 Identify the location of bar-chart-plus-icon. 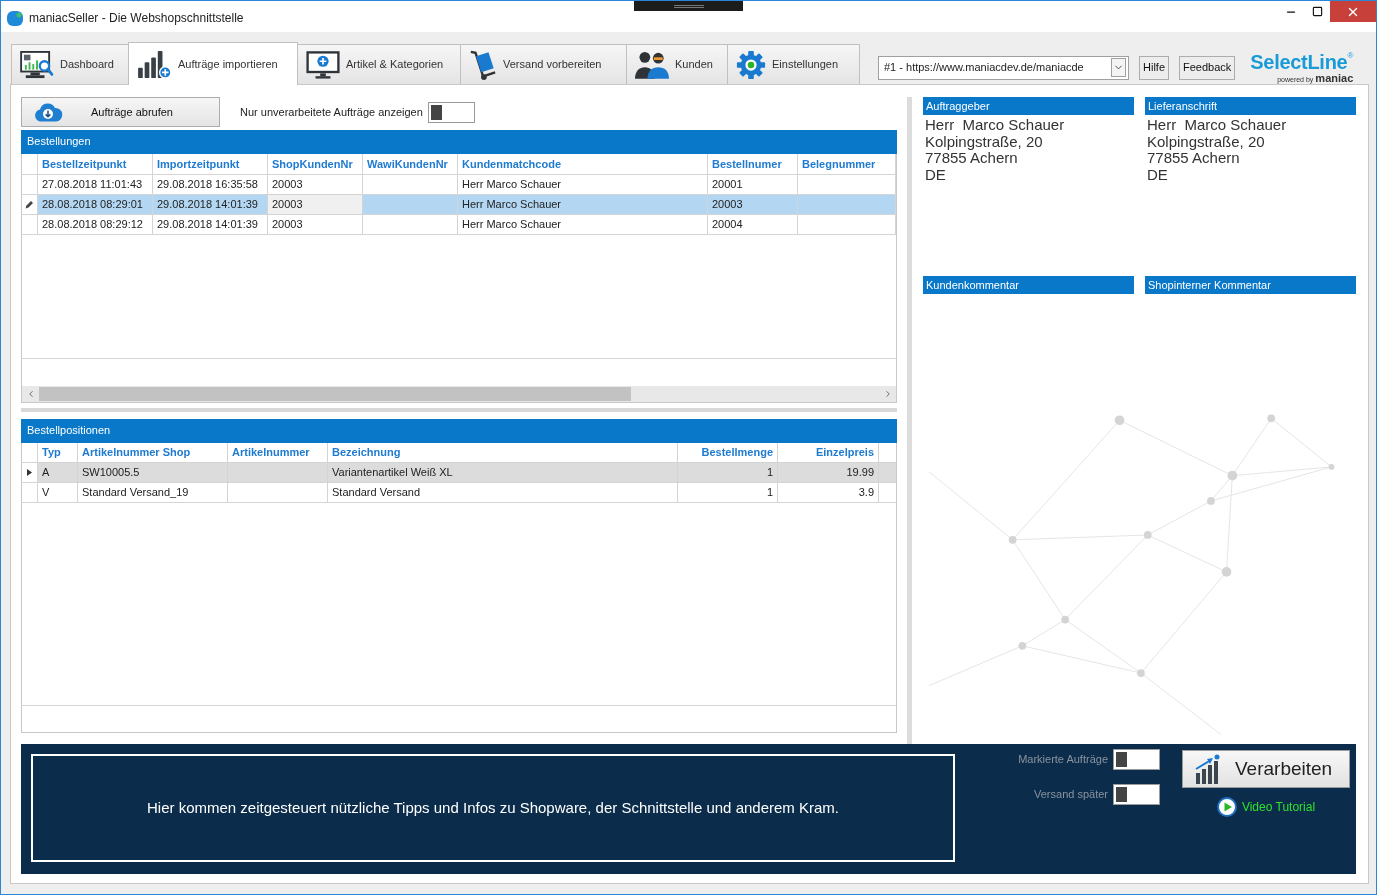
(154, 64).